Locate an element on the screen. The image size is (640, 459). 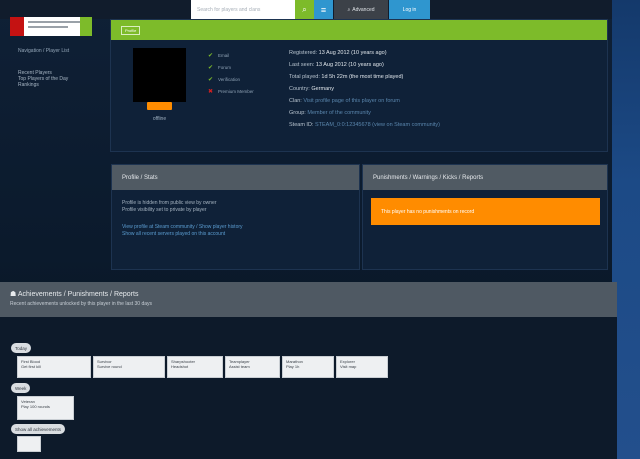
logo-accent is located at coordinates (86, 26).